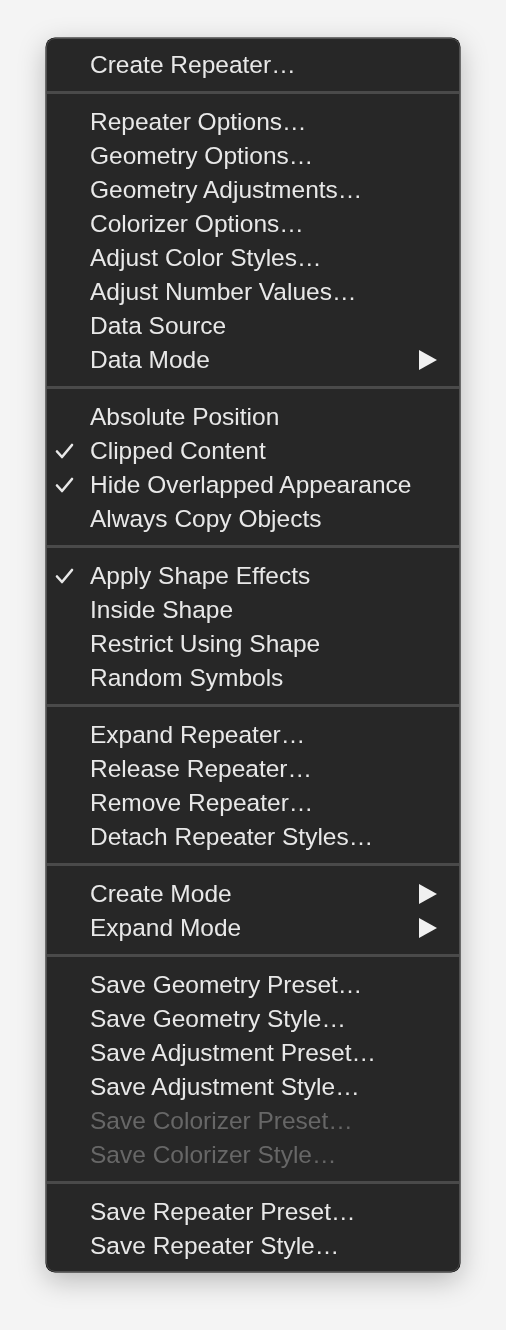  Describe the element at coordinates (253, 326) in the screenshot. I see `menu-item: Data Source` at that location.